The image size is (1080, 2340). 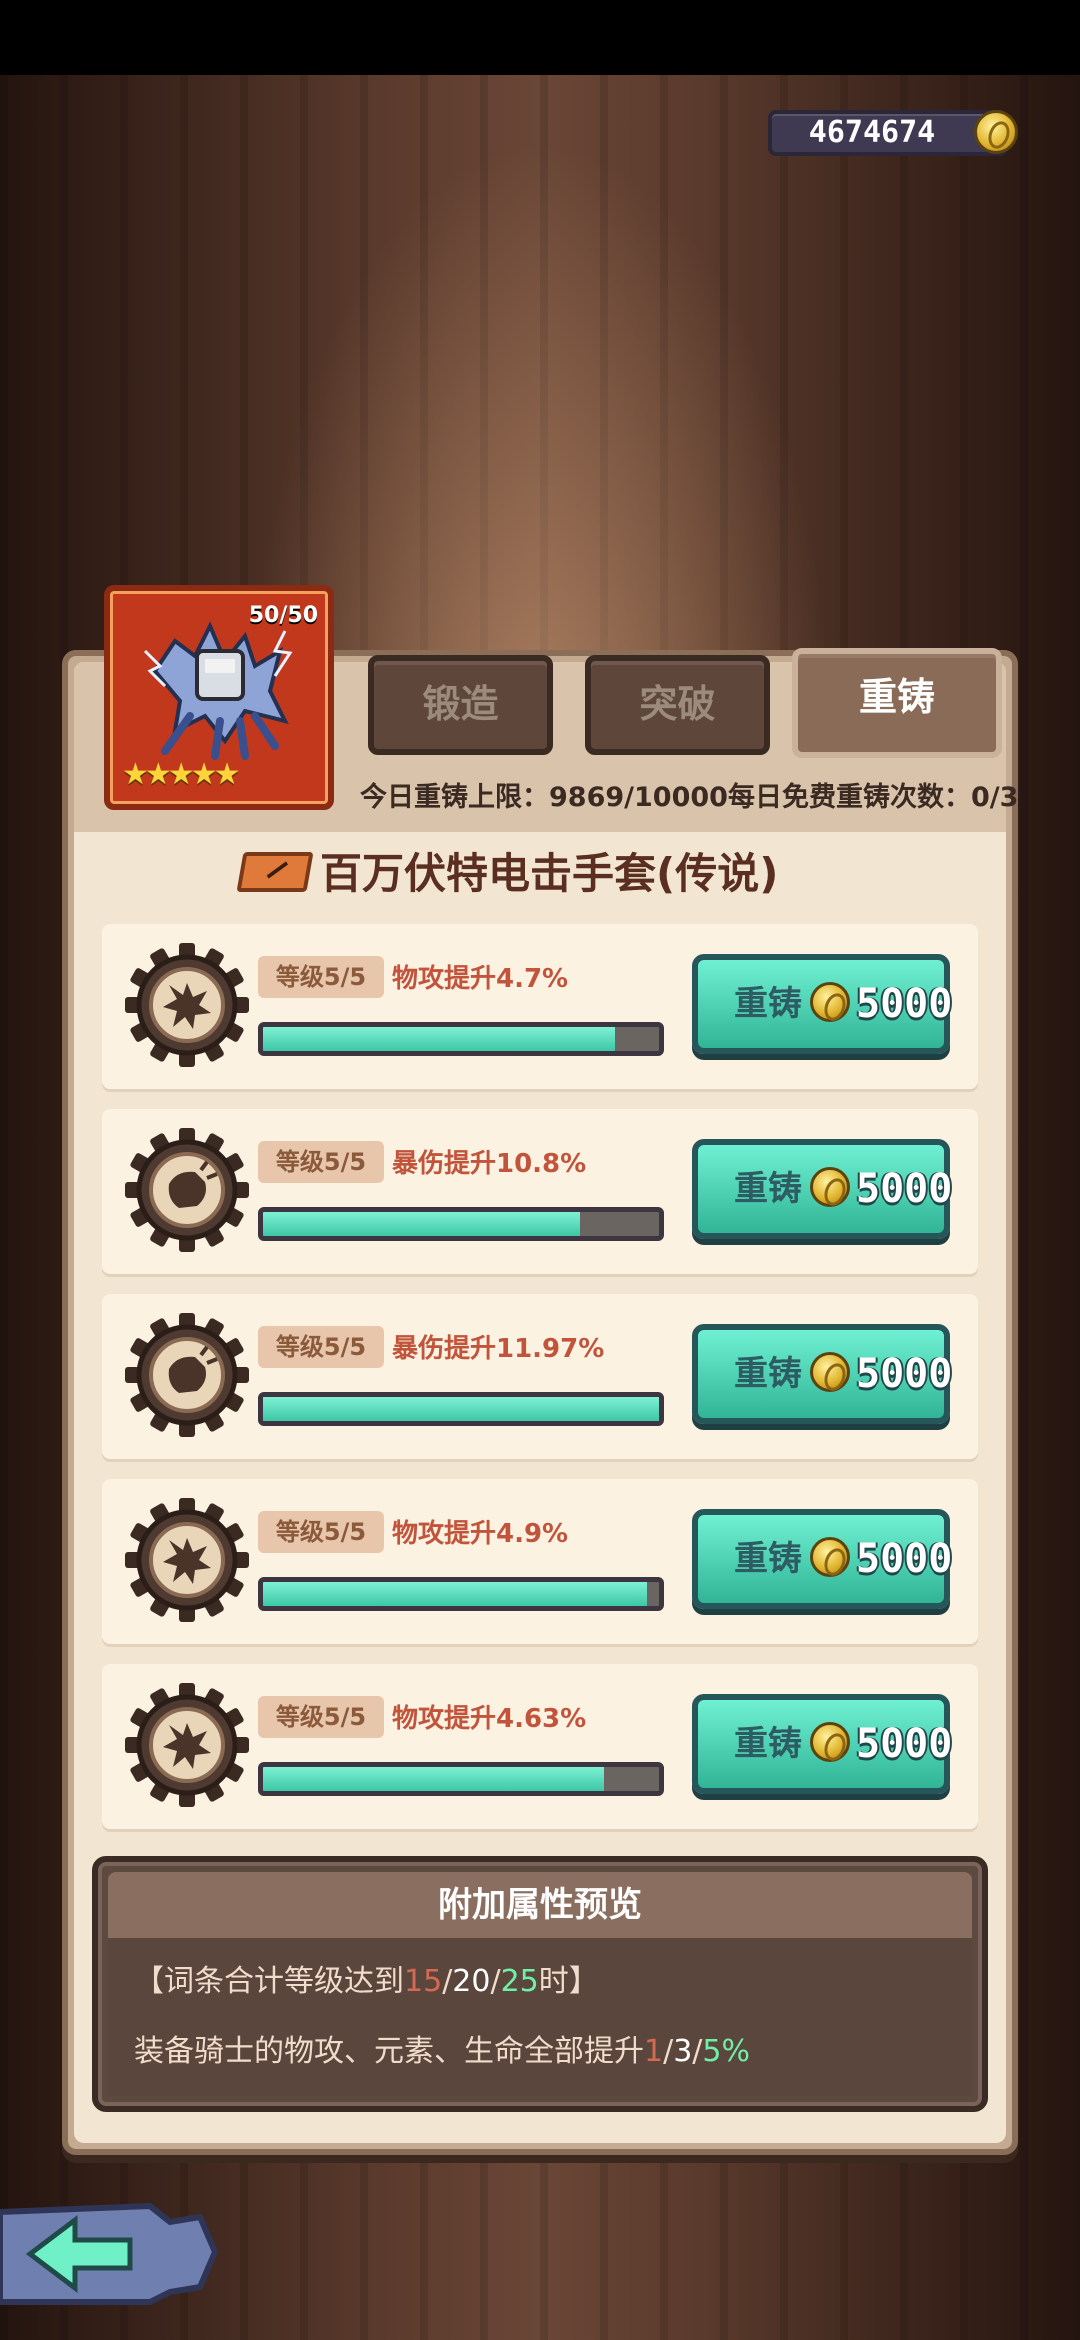 What do you see at coordinates (549, 873) in the screenshot?
I see `item-name: 百万伏特电击手套(传说)` at bounding box center [549, 873].